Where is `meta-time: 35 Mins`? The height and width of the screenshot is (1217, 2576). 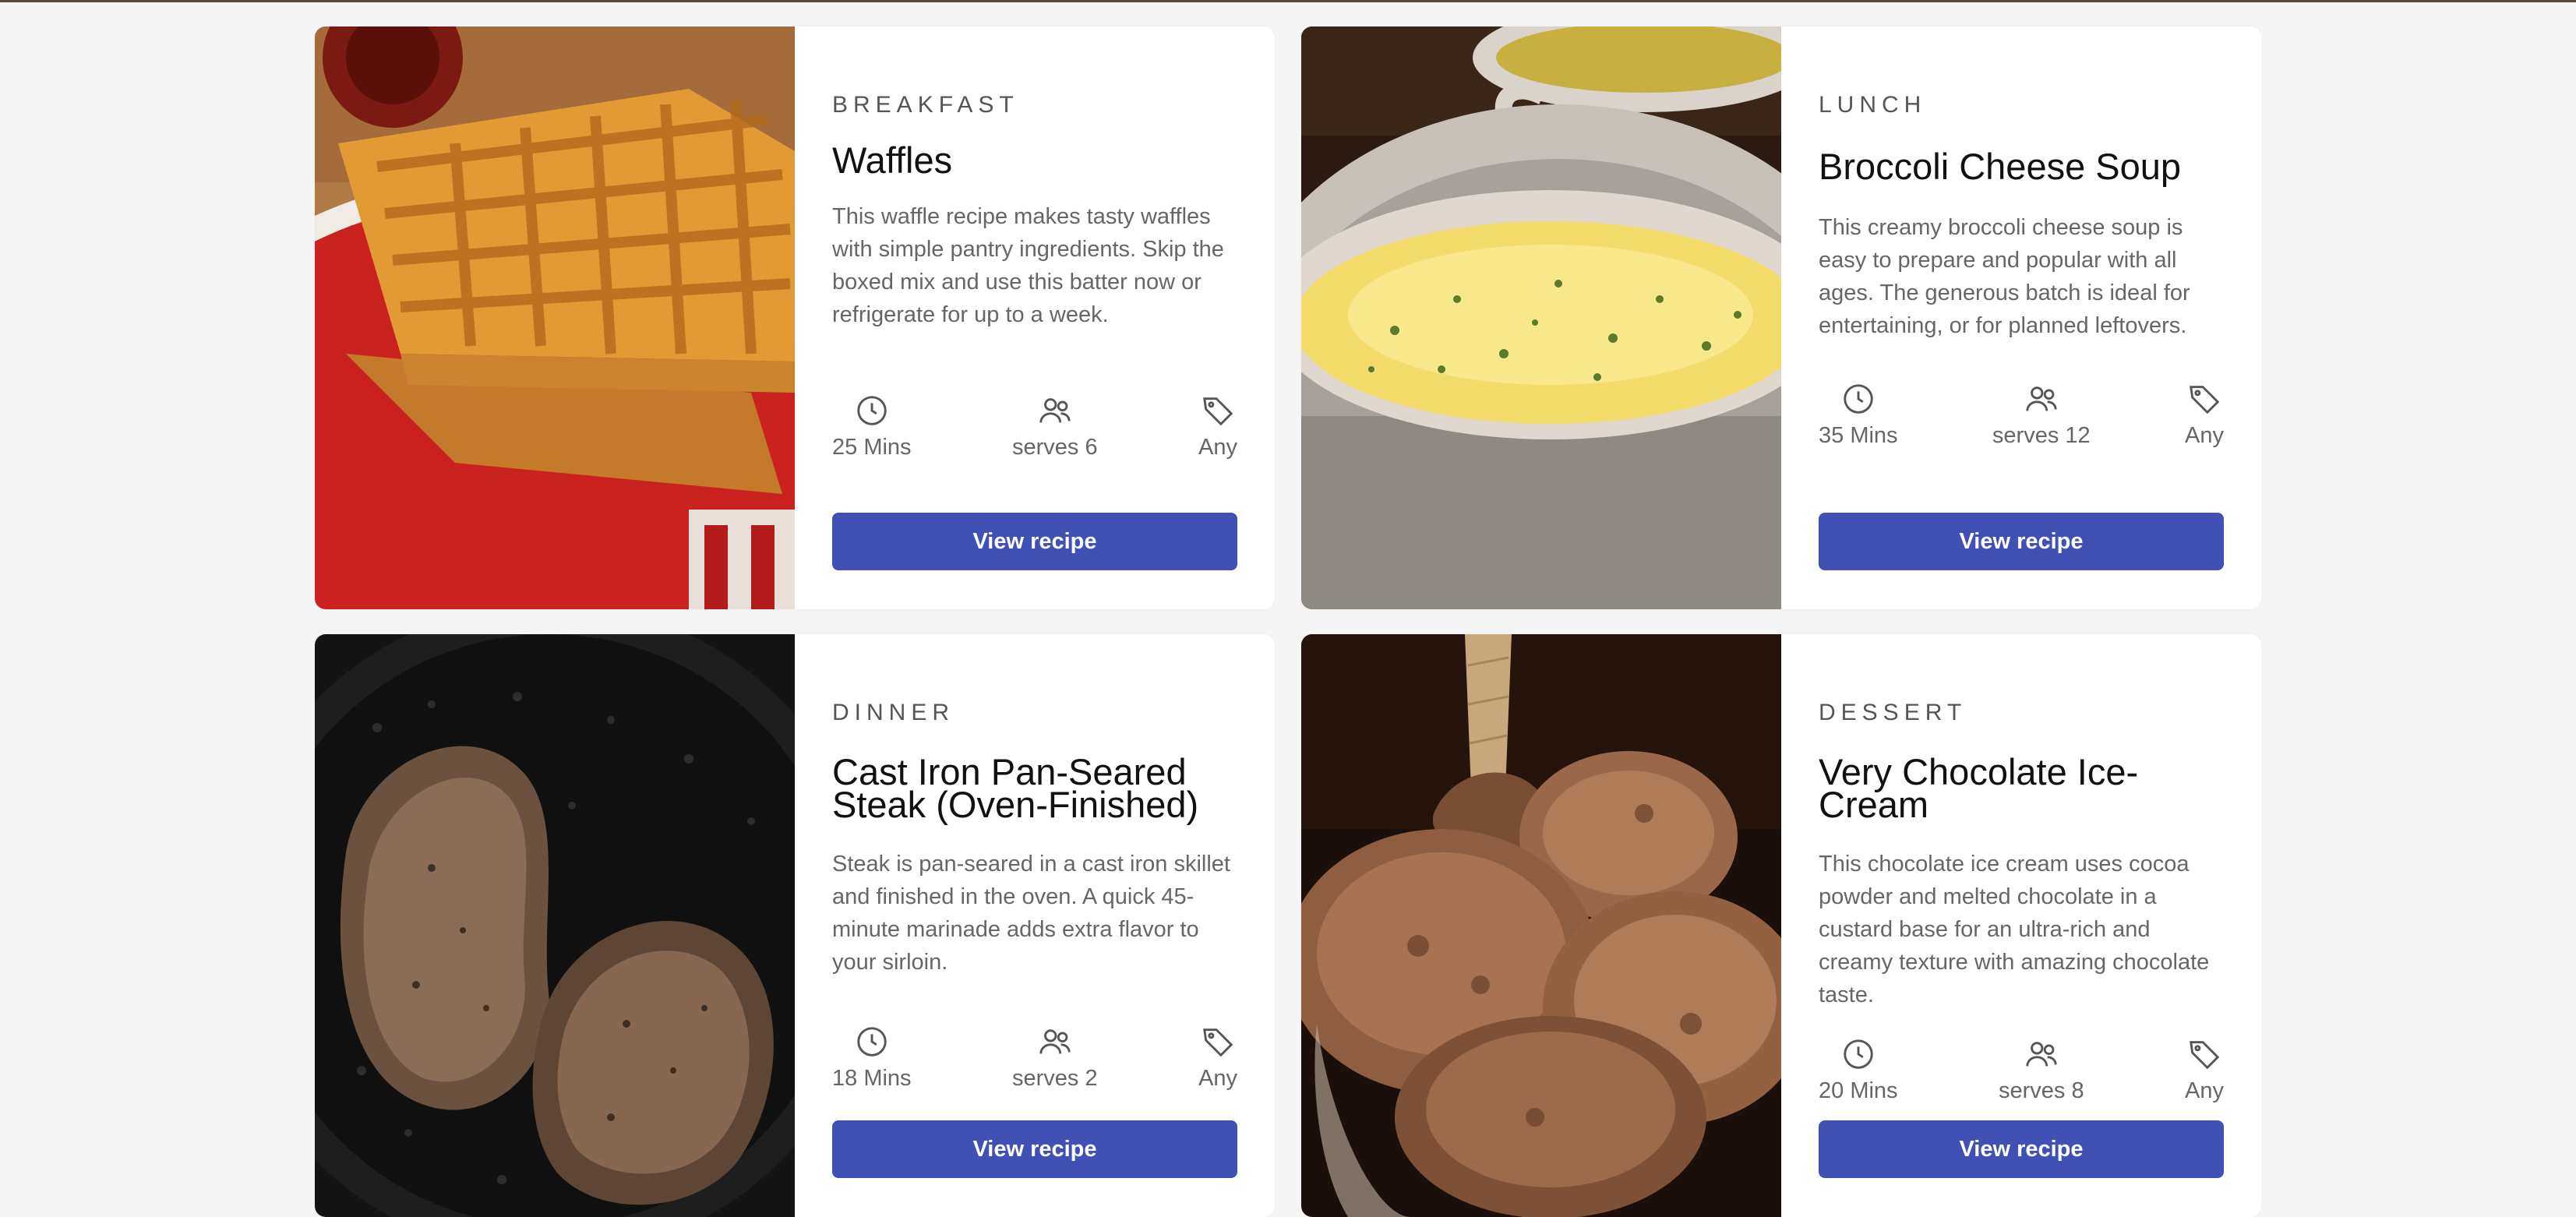
meta-time: 35 Mins is located at coordinates (1858, 414).